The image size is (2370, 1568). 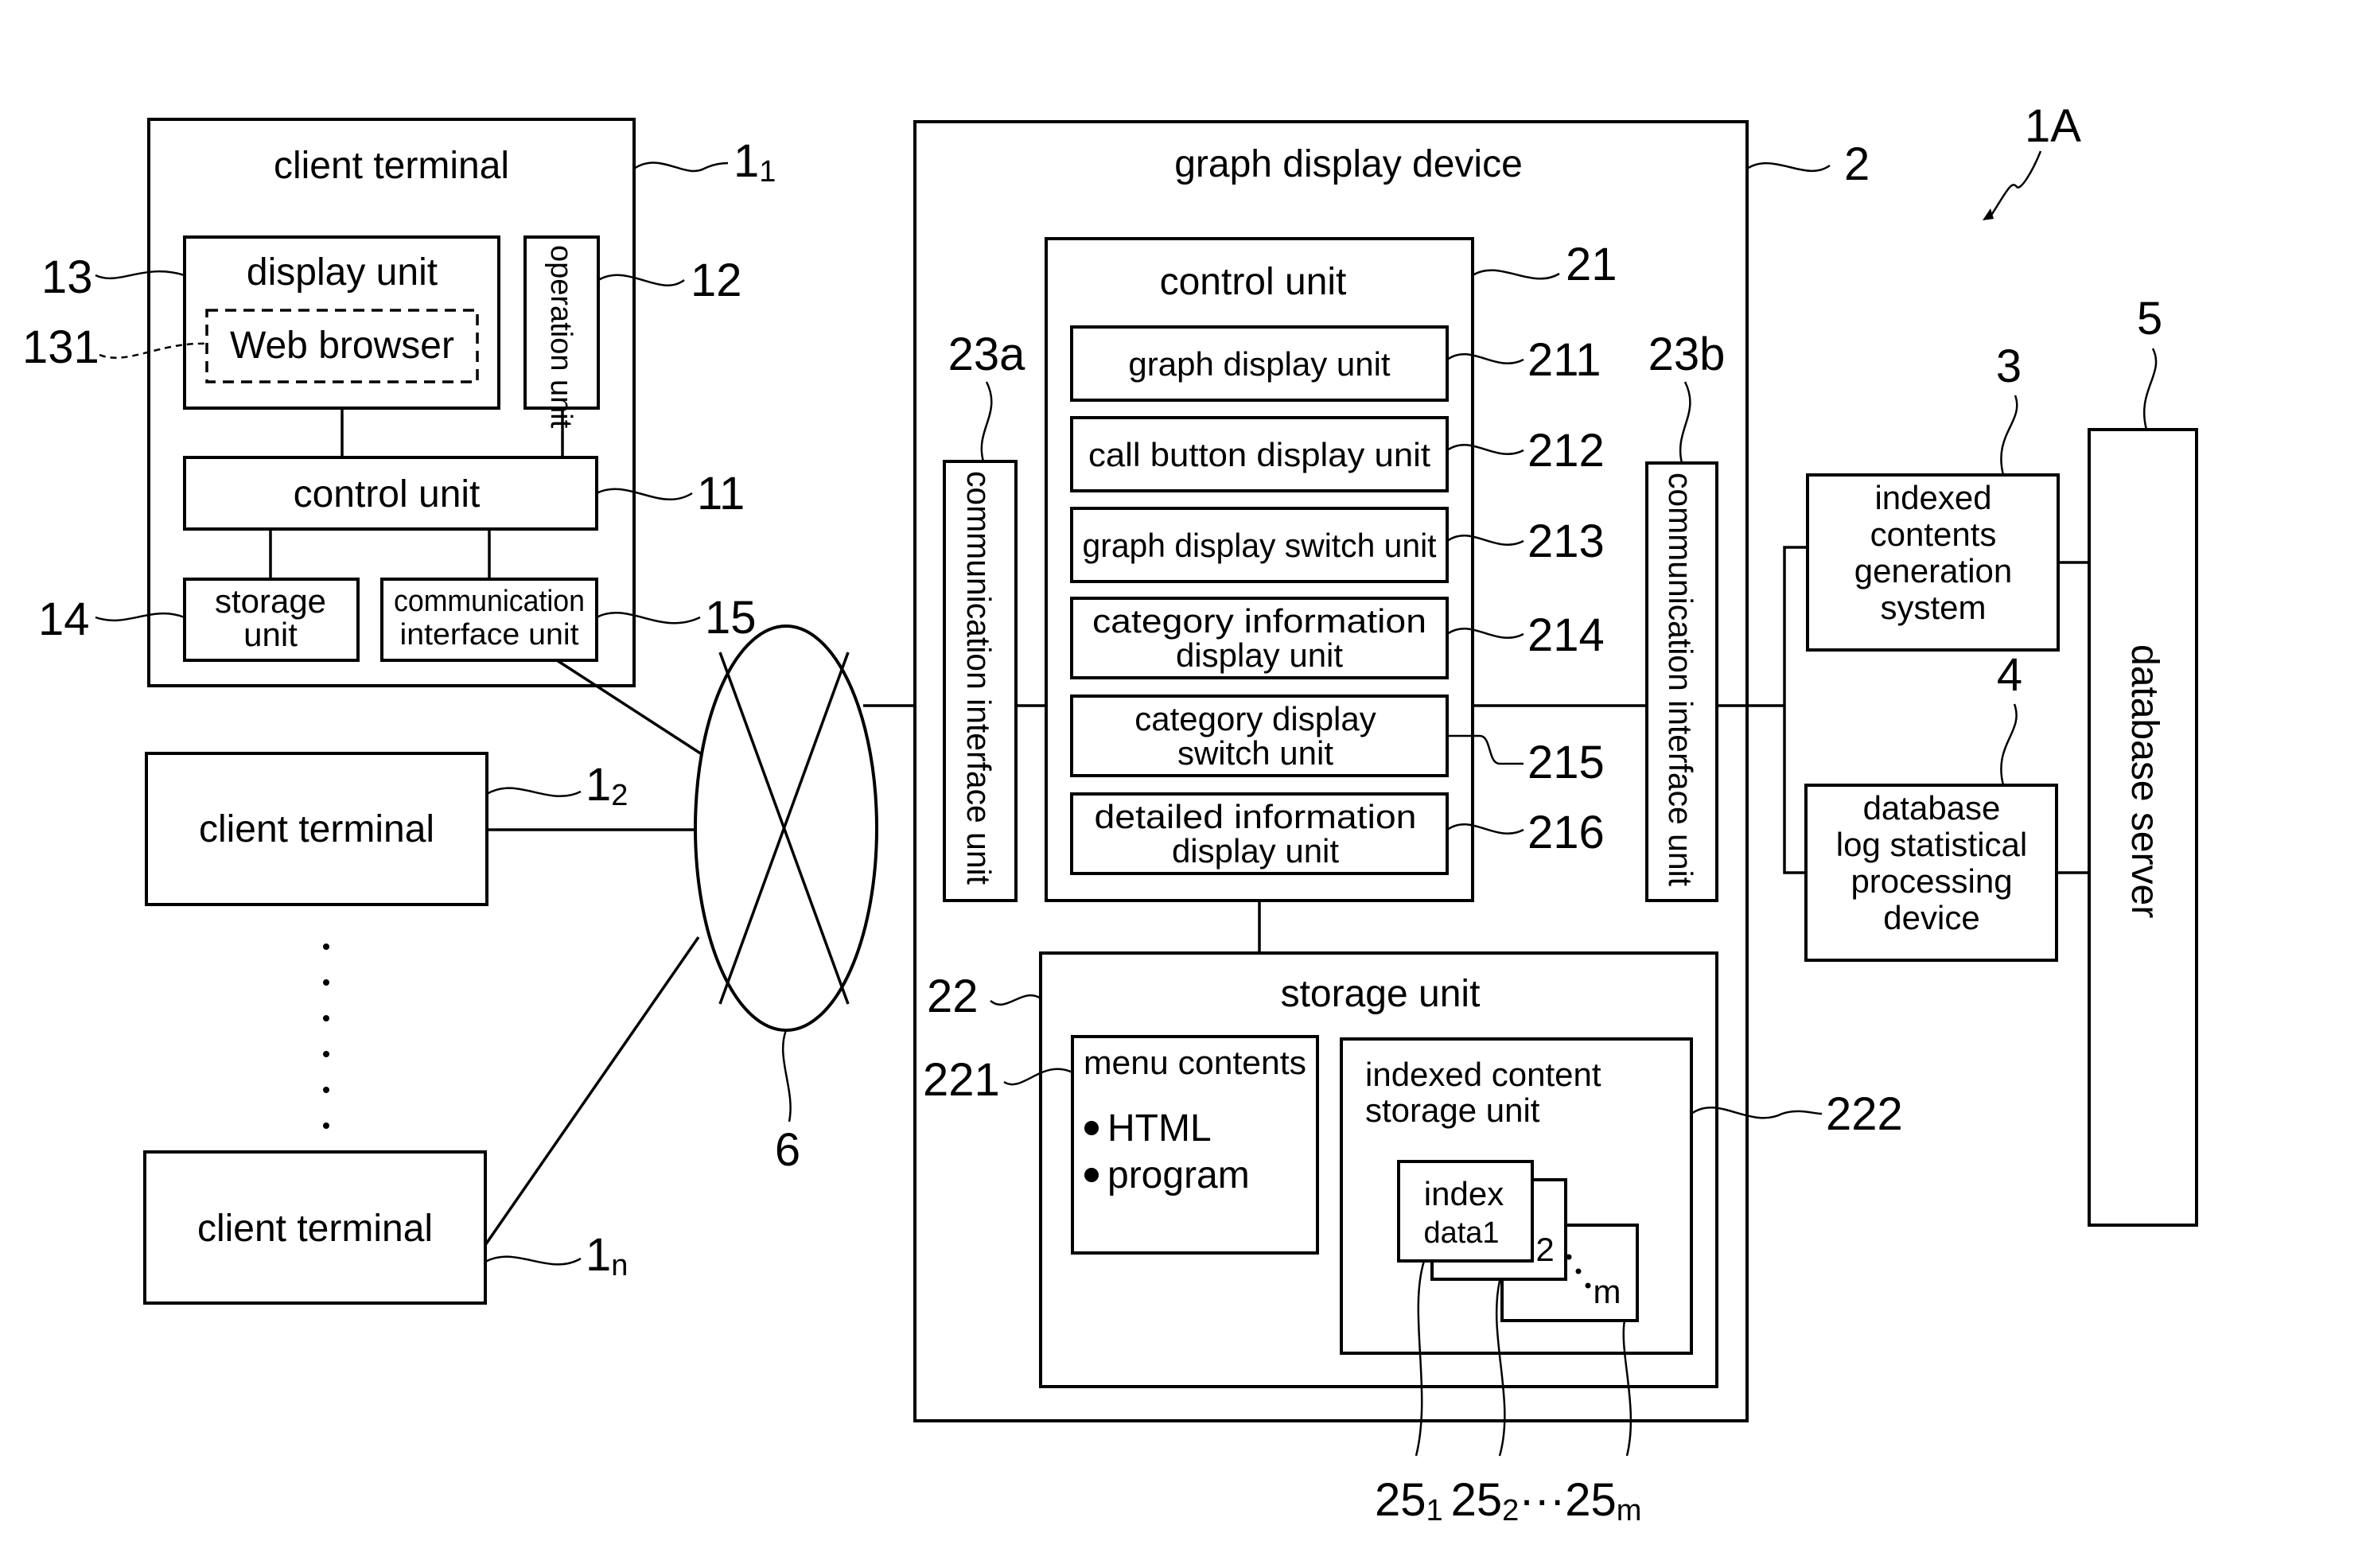 What do you see at coordinates (60, 347) in the screenshot?
I see `ref-131: 131` at bounding box center [60, 347].